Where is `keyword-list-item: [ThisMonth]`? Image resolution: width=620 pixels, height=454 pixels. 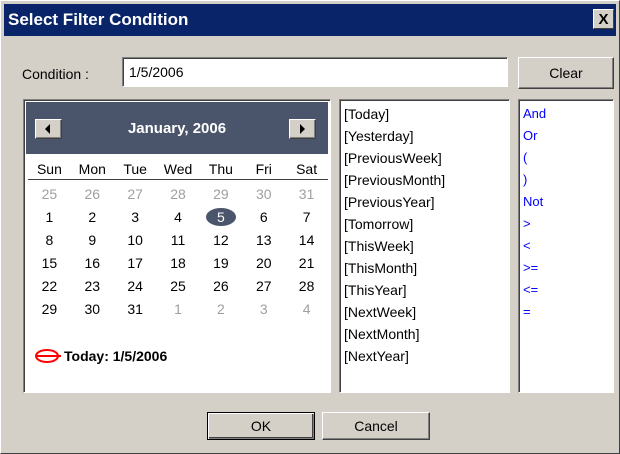 keyword-list-item: [ThisMonth] is located at coordinates (424, 268).